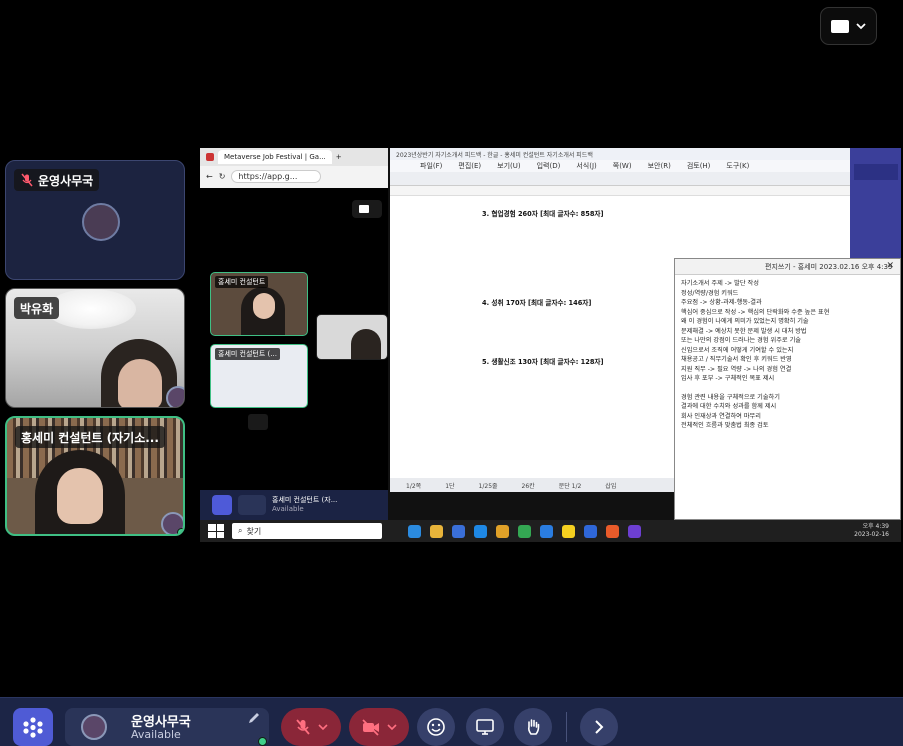  Describe the element at coordinates (566, 727) in the screenshot. I see `divider` at that location.